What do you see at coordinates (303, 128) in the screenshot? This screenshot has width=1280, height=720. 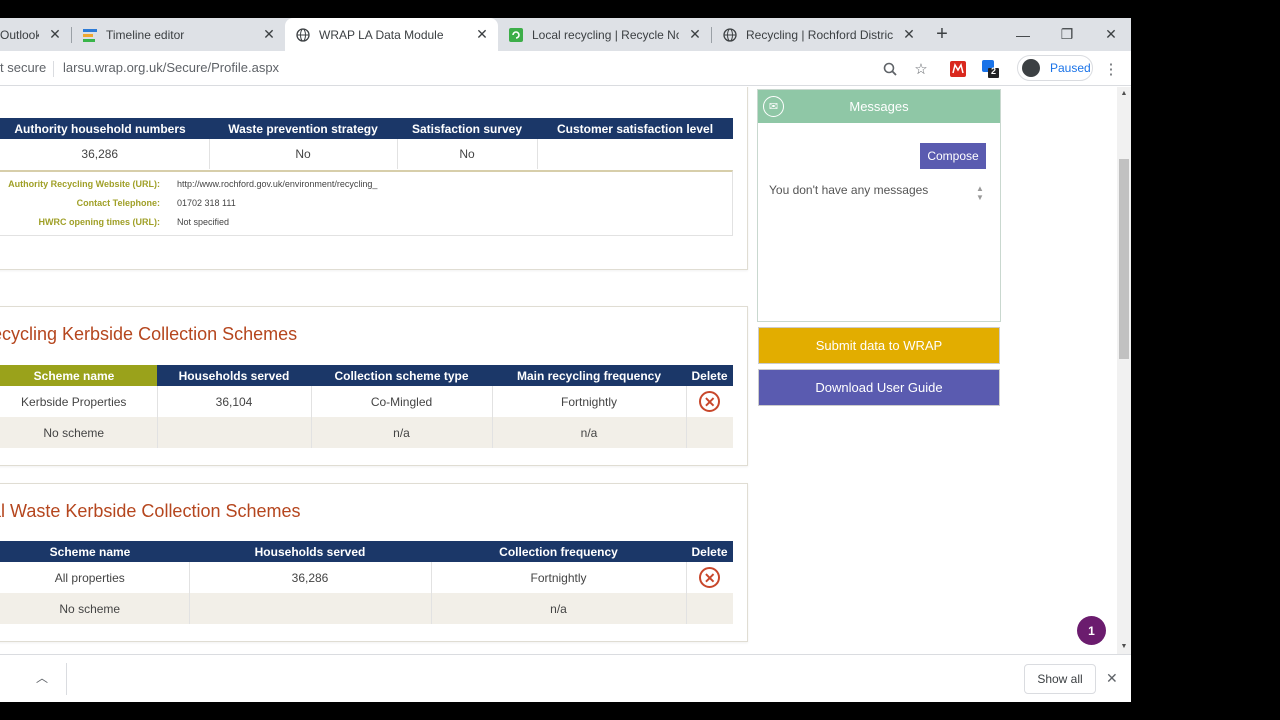 I see `column-header: Waste prevention strategy` at bounding box center [303, 128].